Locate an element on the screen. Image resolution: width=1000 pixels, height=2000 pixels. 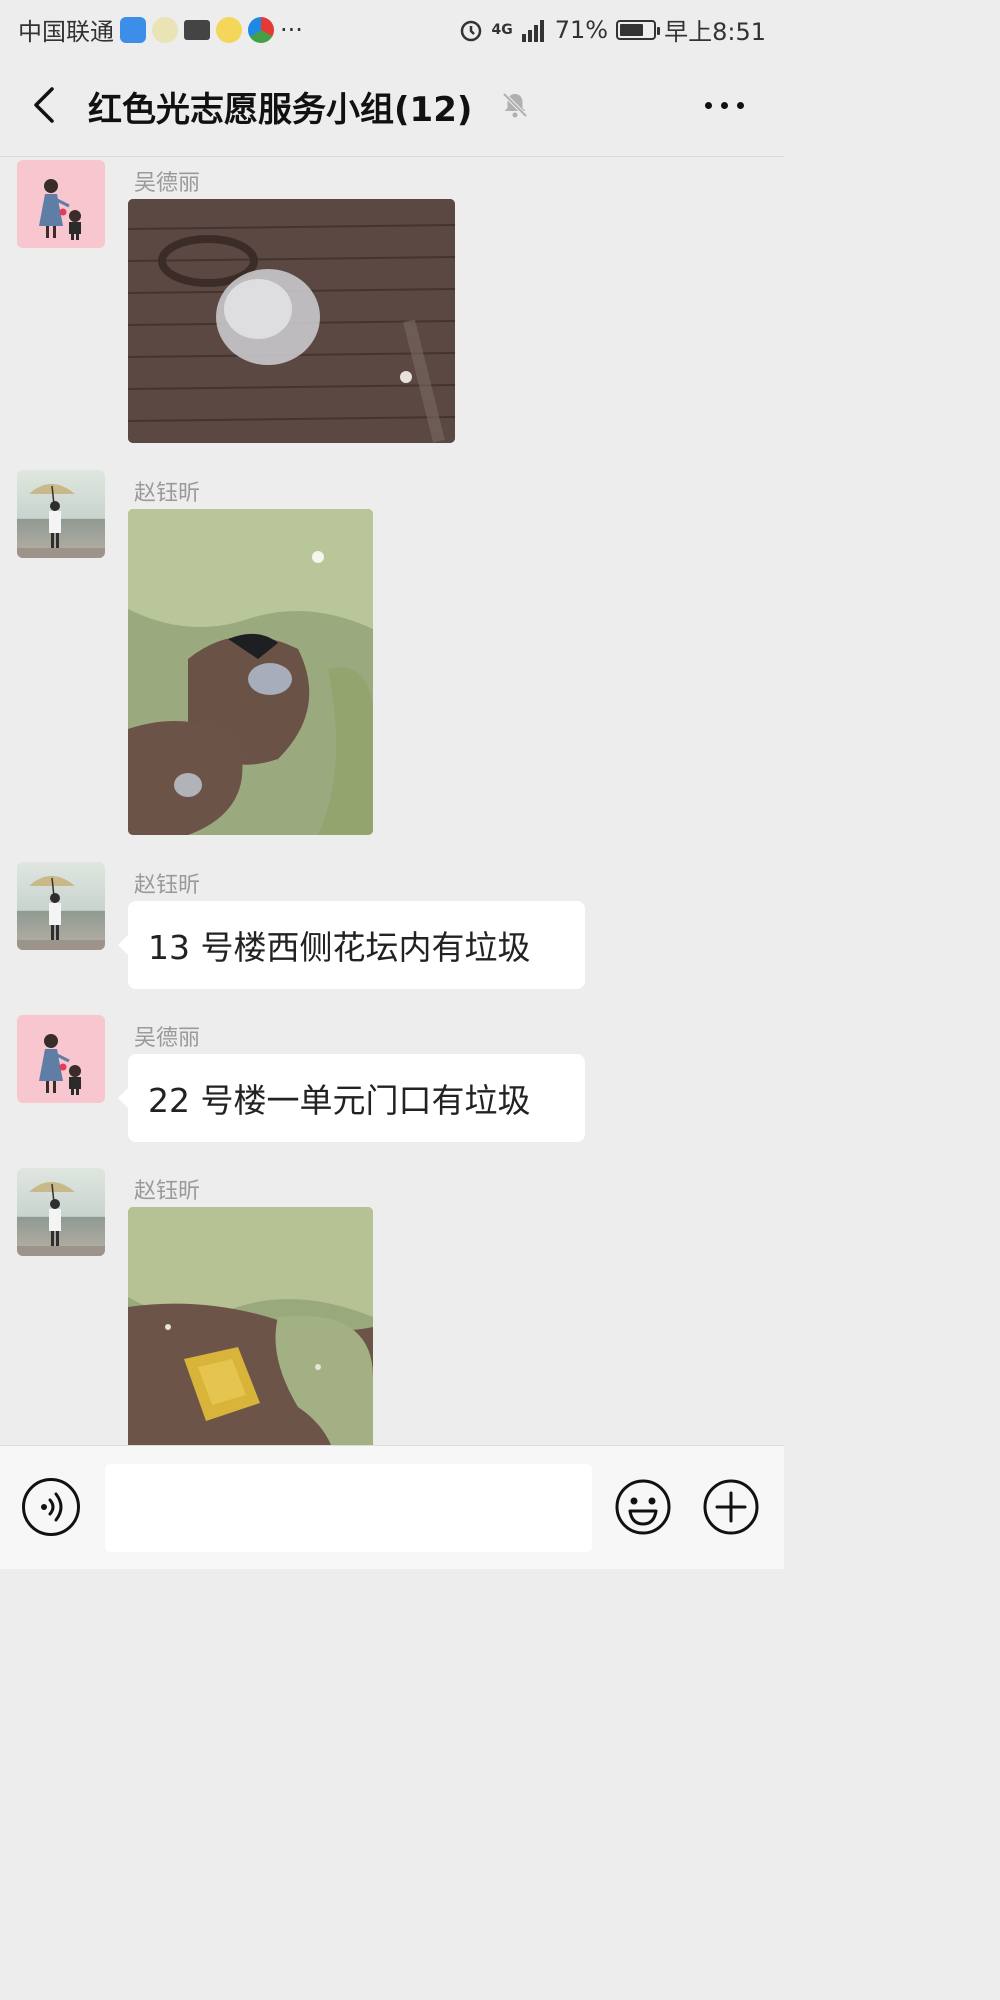
voice-button is located at coordinates (51, 1507).